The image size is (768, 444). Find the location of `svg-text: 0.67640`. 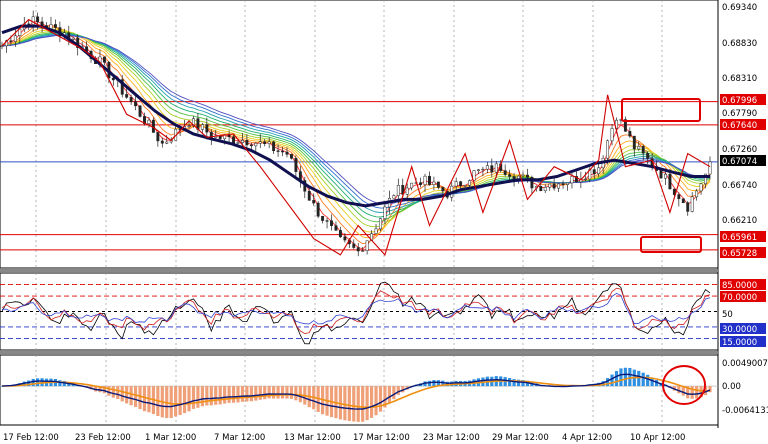

svg-text: 0.67640 is located at coordinates (739, 126).